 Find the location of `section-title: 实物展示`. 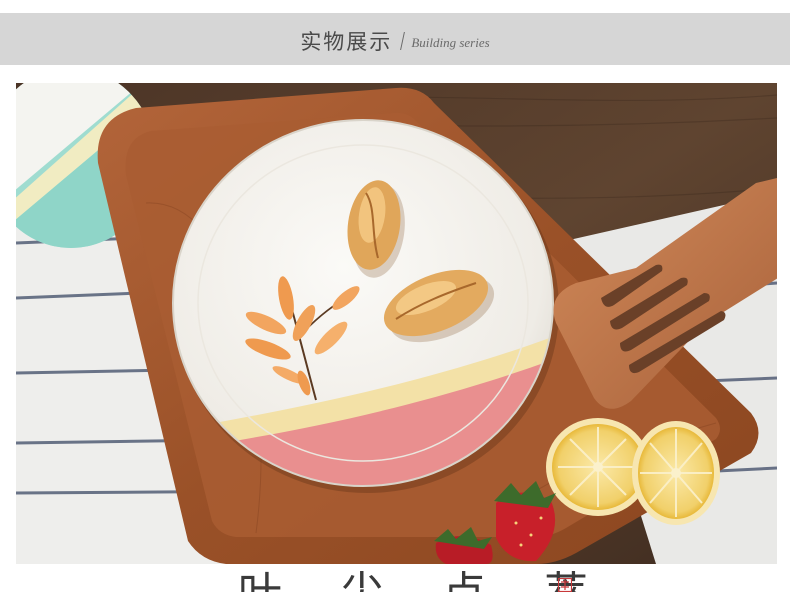

section-title: 实物展示 is located at coordinates (346, 42).